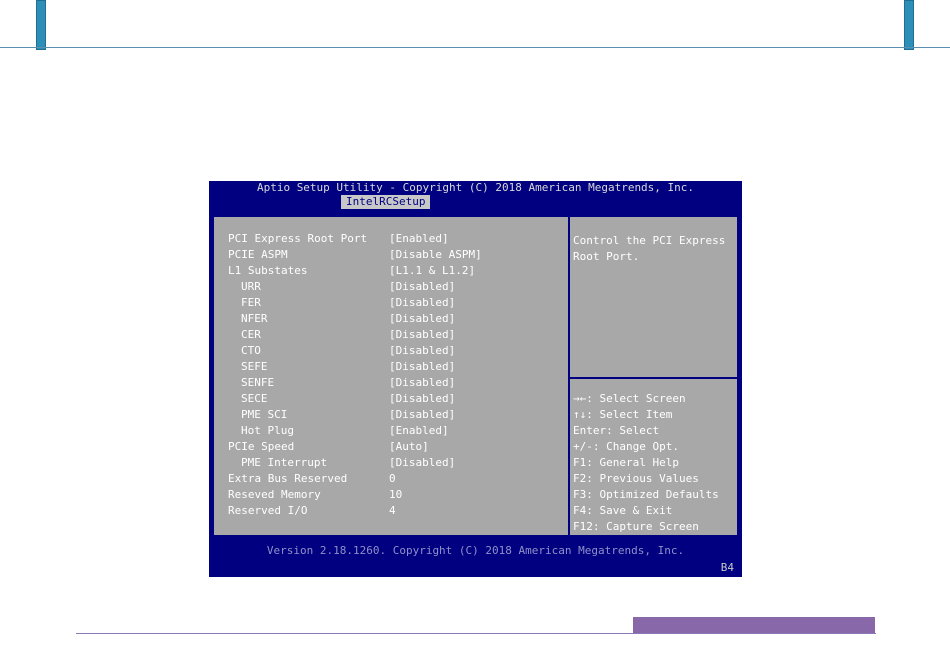 The width and height of the screenshot is (950, 672). I want to click on setting-row: CTO [Disabled], so click(390, 351).